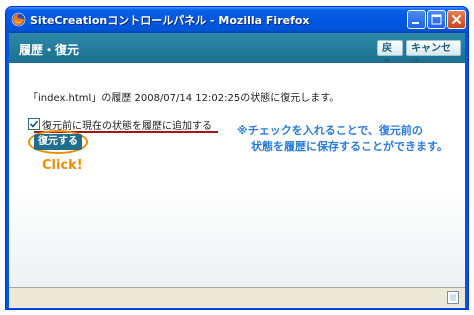 Image resolution: width=474 pixels, height=315 pixels. What do you see at coordinates (58, 142) in the screenshot?
I see `restore-button: 復元する` at bounding box center [58, 142].